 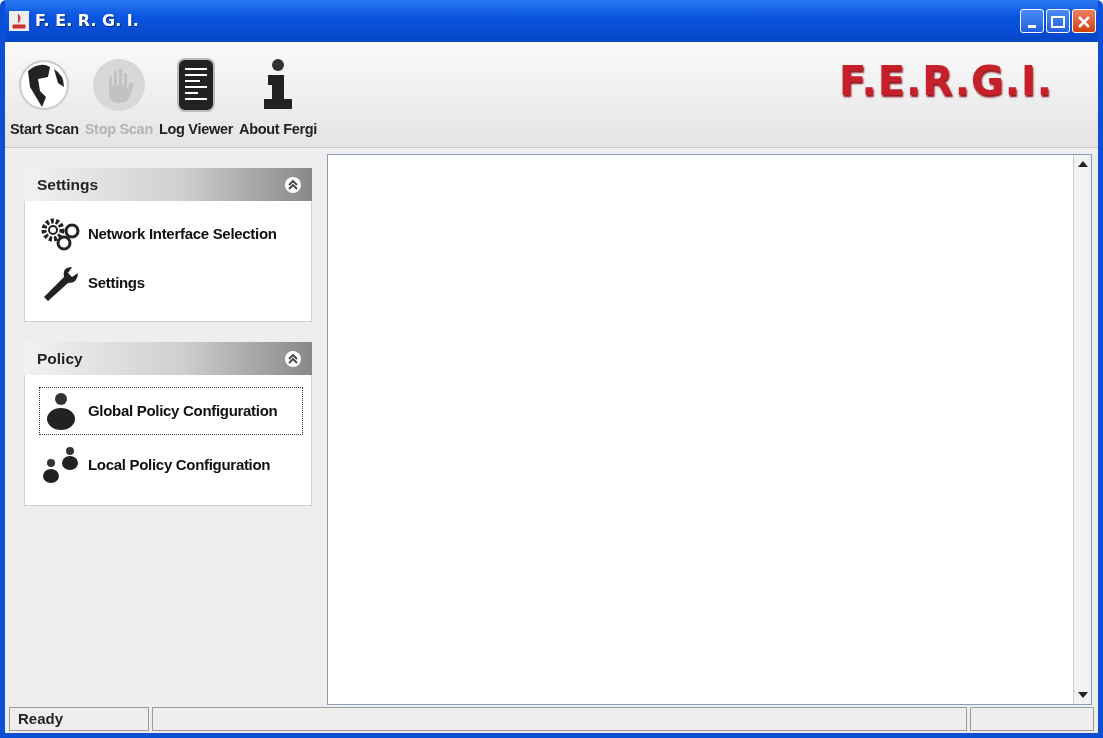 What do you see at coordinates (171, 234) in the screenshot?
I see `panel-item: Network Interface Selection` at bounding box center [171, 234].